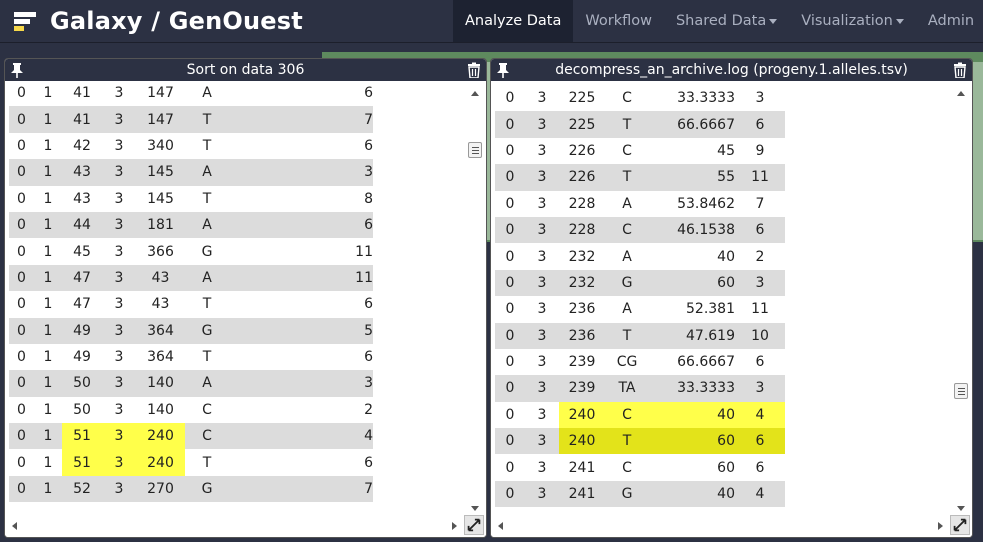 This screenshot has height=542, width=983. What do you see at coordinates (961, 301) in the screenshot?
I see `right-vertical-scrollbar` at bounding box center [961, 301].